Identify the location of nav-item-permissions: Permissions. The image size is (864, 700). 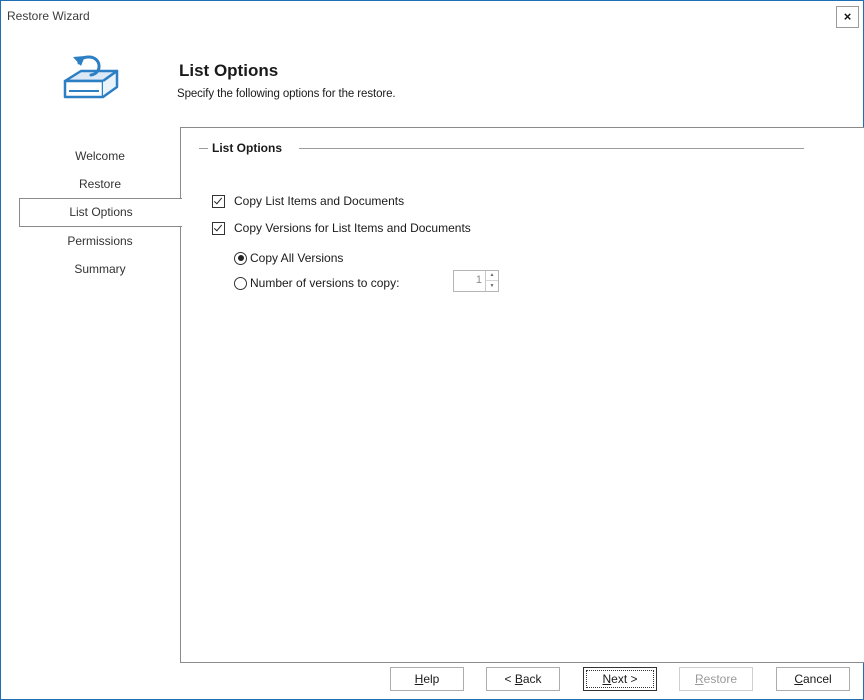
(100, 241).